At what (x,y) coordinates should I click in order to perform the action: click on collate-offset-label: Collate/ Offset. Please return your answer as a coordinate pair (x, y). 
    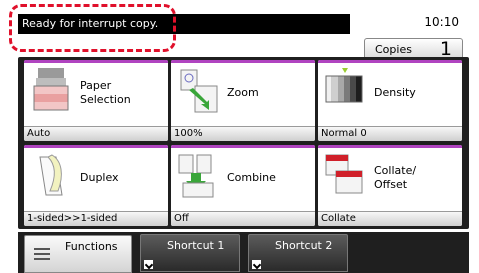
    Looking at the image, I should click on (395, 177).